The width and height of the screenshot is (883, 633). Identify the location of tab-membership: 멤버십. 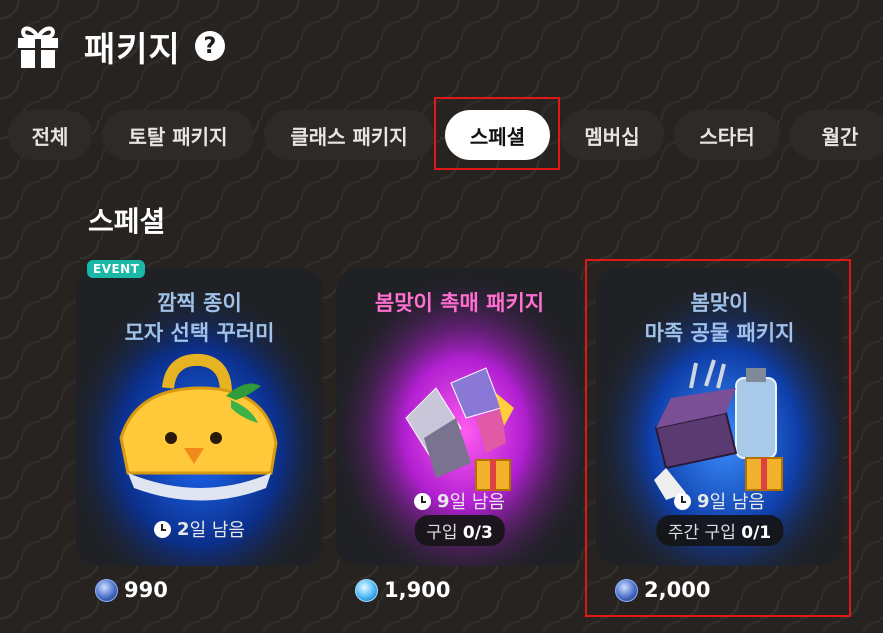
(612, 135).